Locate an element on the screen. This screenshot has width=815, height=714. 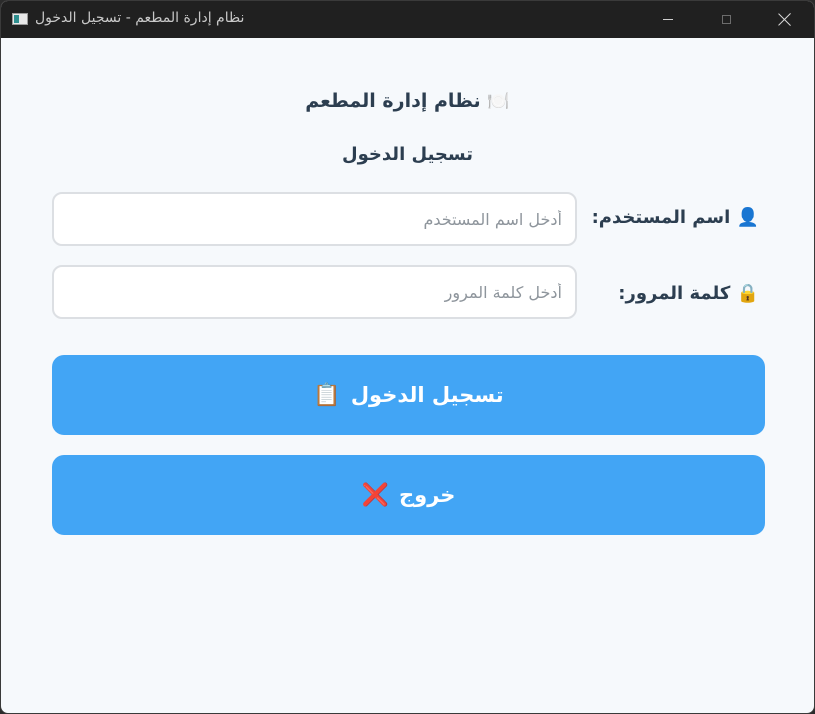
app-window-icon is located at coordinates (20, 19).